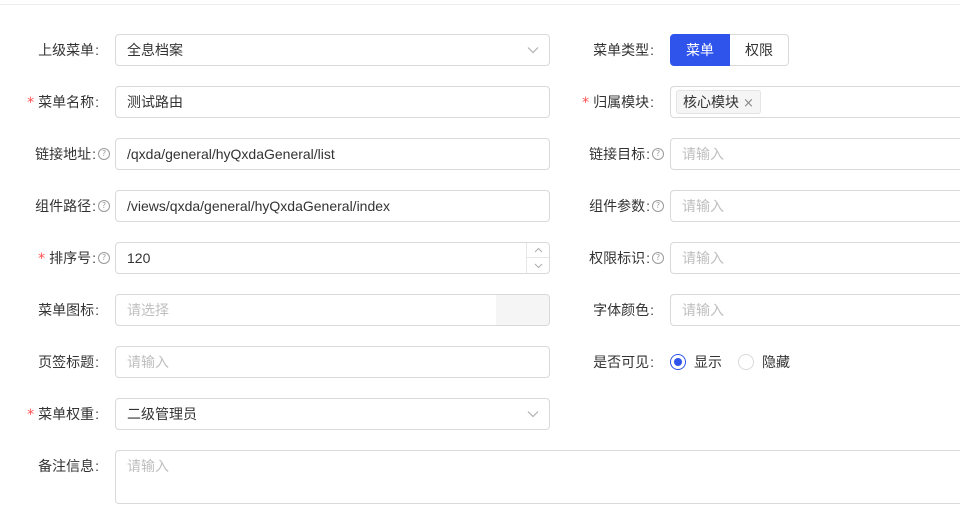 The height and width of the screenshot is (518, 960). What do you see at coordinates (148, 466) in the screenshot?
I see `remarks-placeholder: 请输入` at bounding box center [148, 466].